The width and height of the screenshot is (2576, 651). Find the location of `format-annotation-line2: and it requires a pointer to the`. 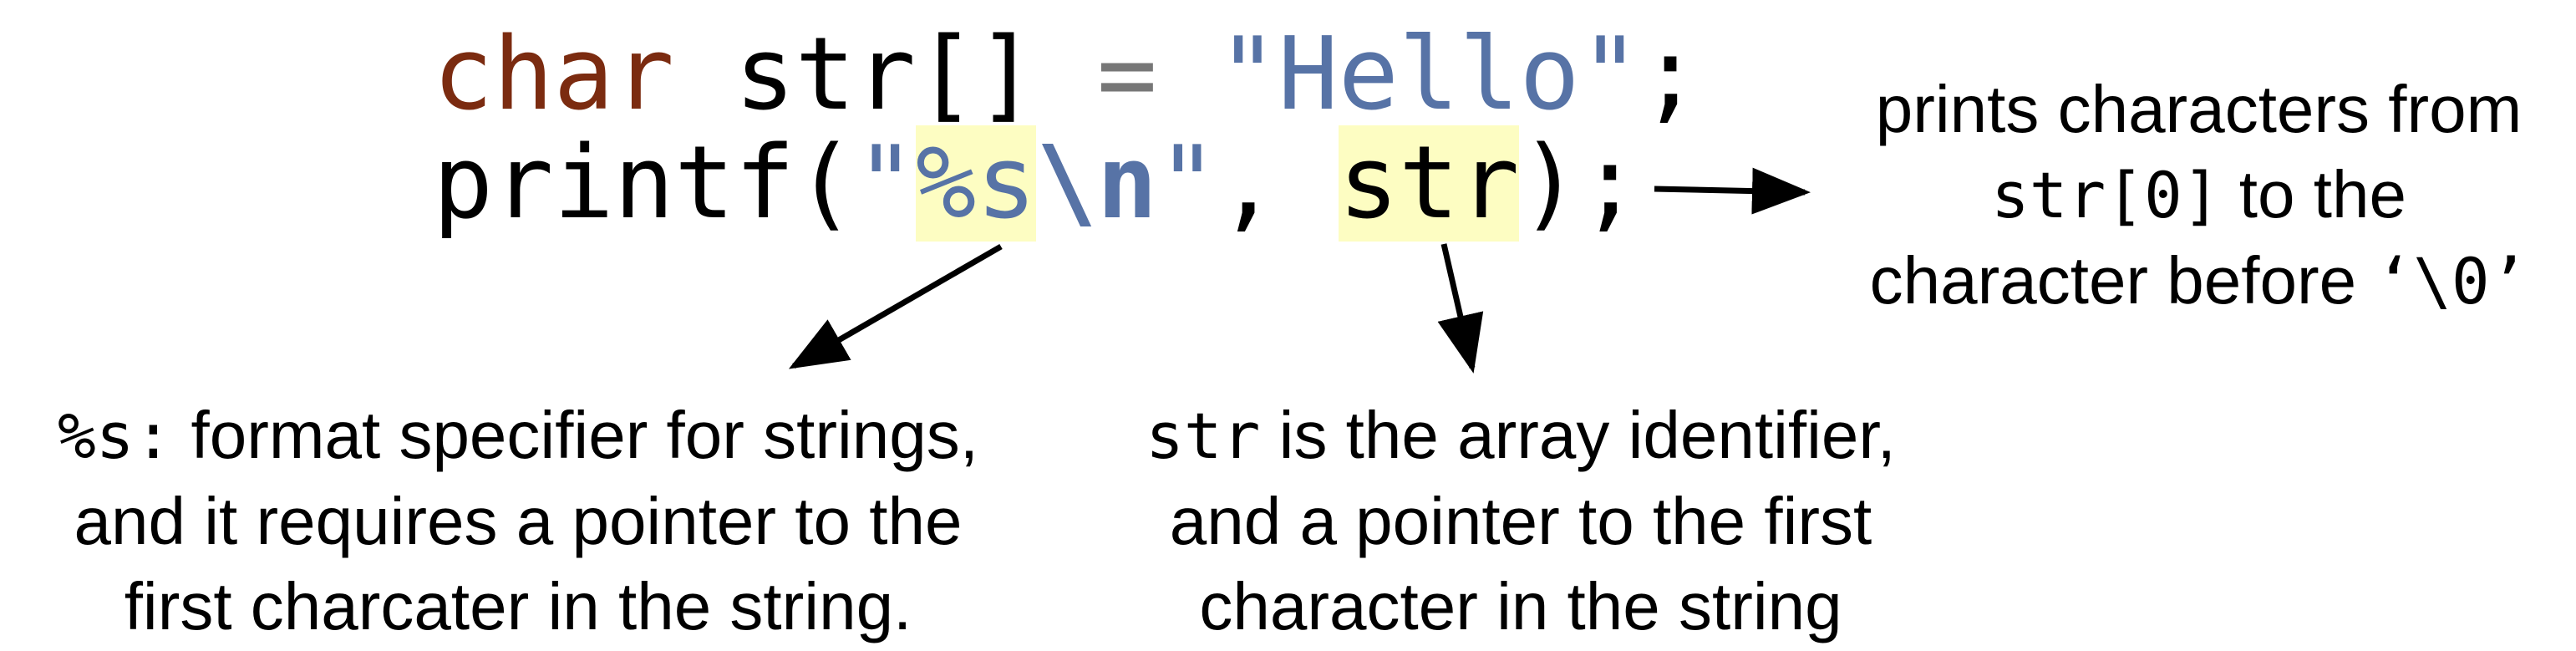

format-annotation-line2: and it requires a pointer to the is located at coordinates (518, 521).